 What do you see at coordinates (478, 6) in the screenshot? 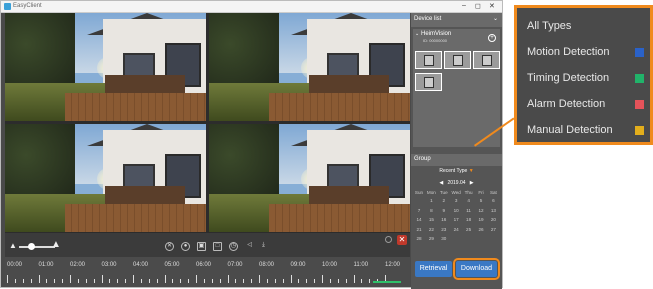
I see `maximize-button: ◻` at bounding box center [478, 6].